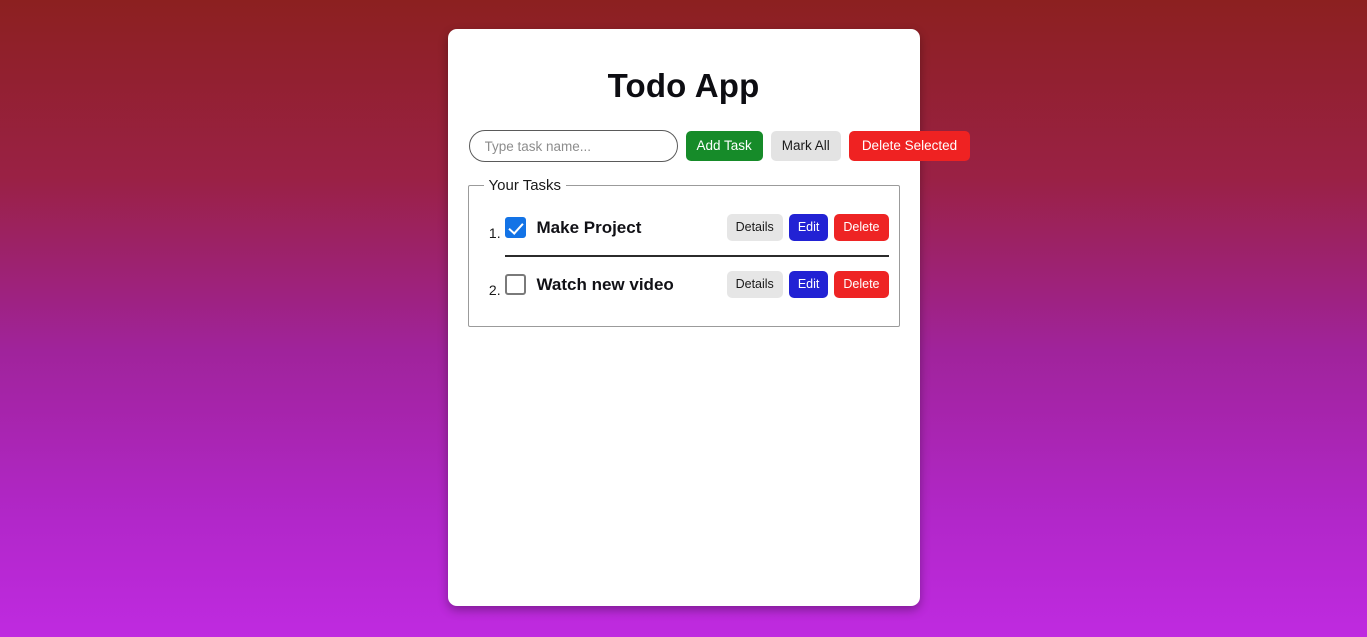  I want to click on page-title: Todo App, so click(683, 85).